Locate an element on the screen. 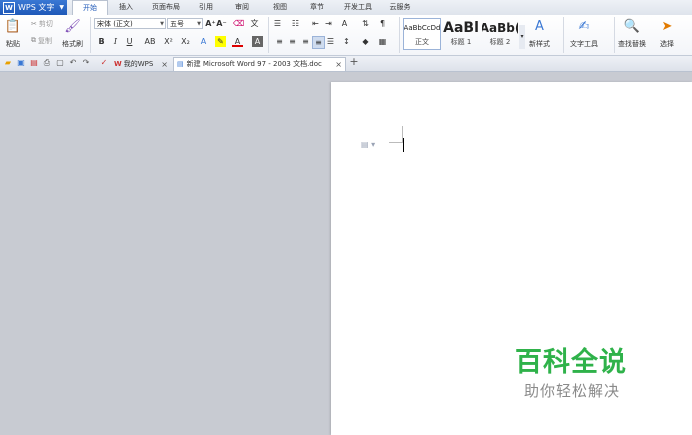 This screenshot has width=692, height=435. text-tools-icon: ✍ is located at coordinates (584, 26).